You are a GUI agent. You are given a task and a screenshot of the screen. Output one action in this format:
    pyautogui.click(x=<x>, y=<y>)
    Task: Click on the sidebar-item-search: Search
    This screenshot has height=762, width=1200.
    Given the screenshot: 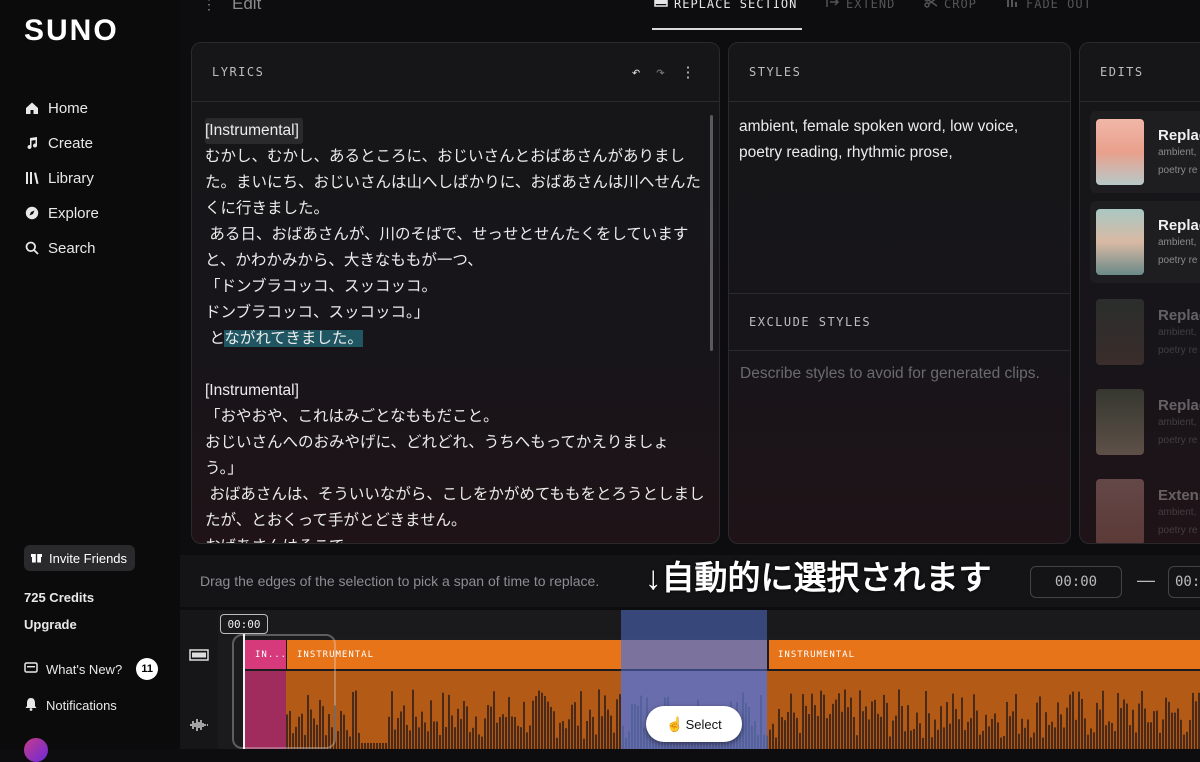 What is the action you would take?
    pyautogui.click(x=60, y=248)
    